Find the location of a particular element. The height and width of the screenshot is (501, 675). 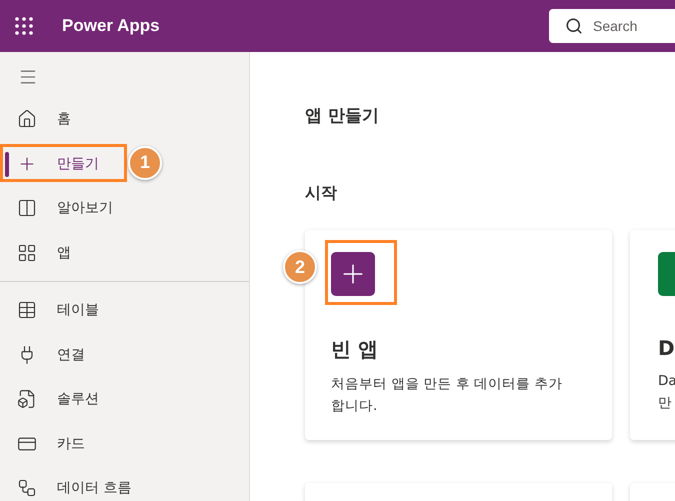

step-badge: 2 is located at coordinates (300, 267).